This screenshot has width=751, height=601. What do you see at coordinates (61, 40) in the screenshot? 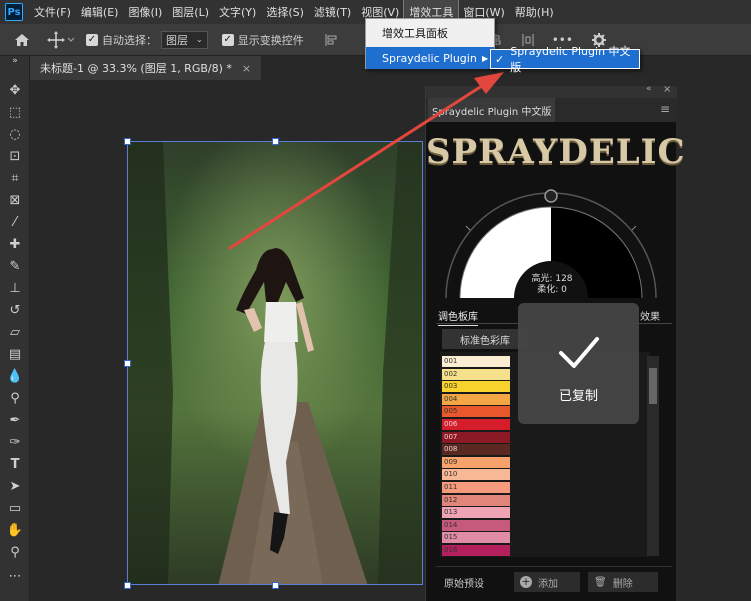
I see `move-tool-icon` at bounding box center [61, 40].